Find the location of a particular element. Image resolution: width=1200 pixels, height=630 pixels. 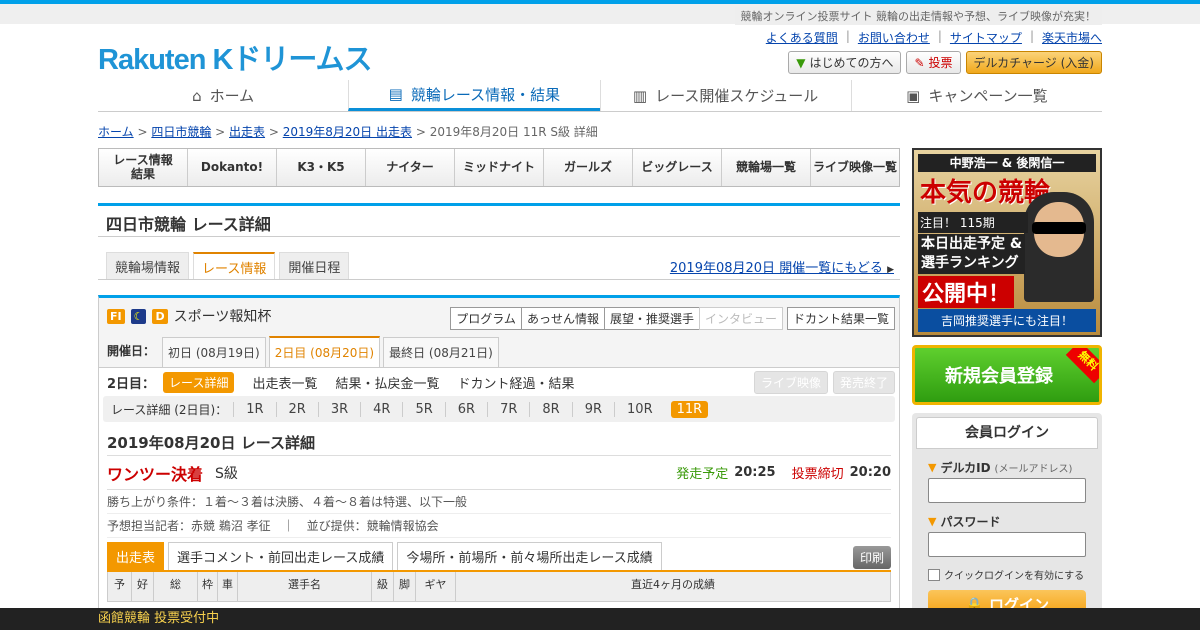

banner-names: 中野浩一 & 後閑信一 is located at coordinates (1007, 163).